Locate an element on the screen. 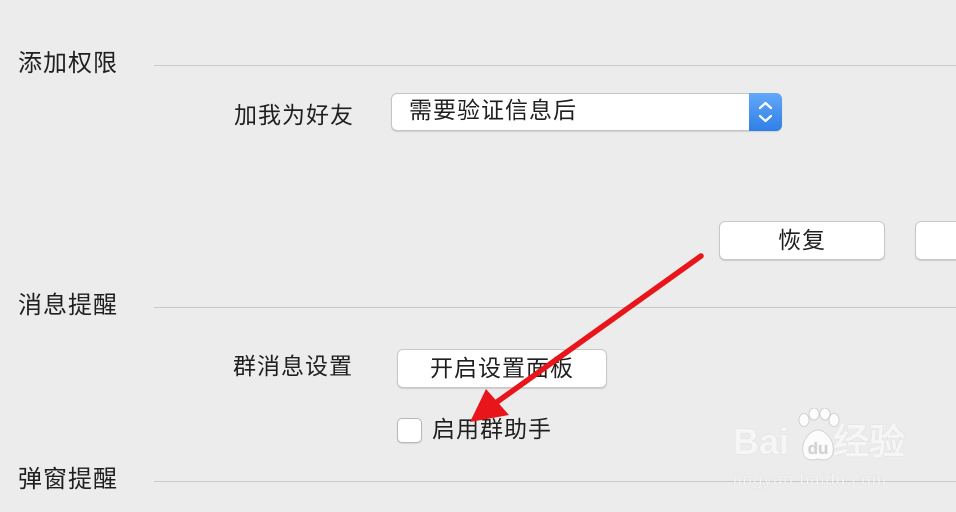  watermark-brand-right: 经验 is located at coordinates (869, 441).